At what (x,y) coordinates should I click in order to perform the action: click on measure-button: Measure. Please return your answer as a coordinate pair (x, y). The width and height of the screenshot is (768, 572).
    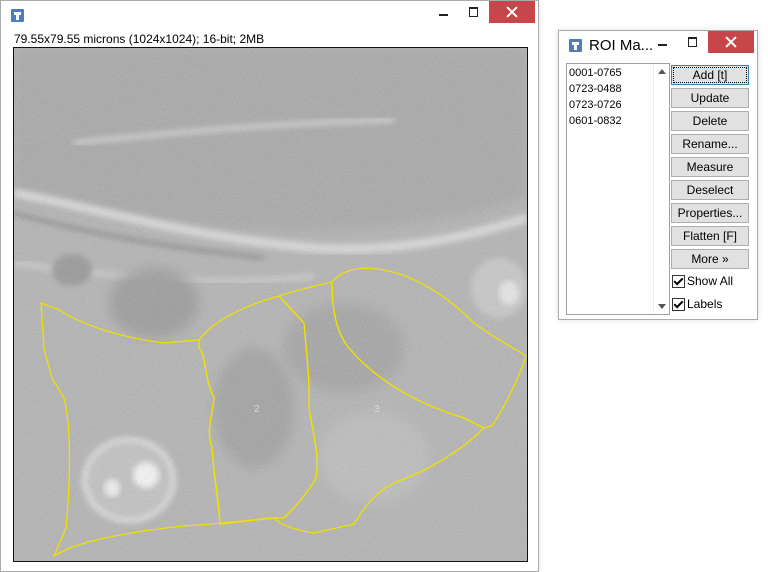
    Looking at the image, I should click on (710, 167).